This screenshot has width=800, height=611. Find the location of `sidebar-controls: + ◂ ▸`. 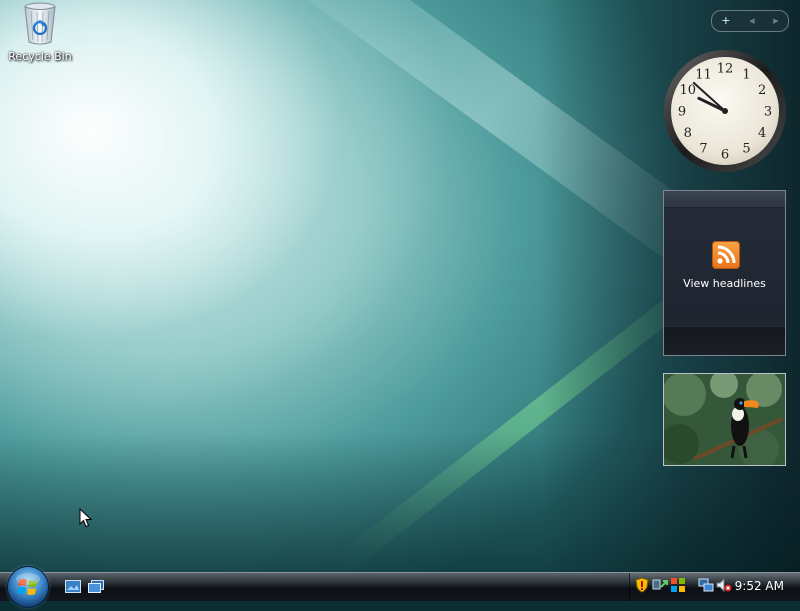

sidebar-controls: + ◂ ▸ is located at coordinates (750, 21).